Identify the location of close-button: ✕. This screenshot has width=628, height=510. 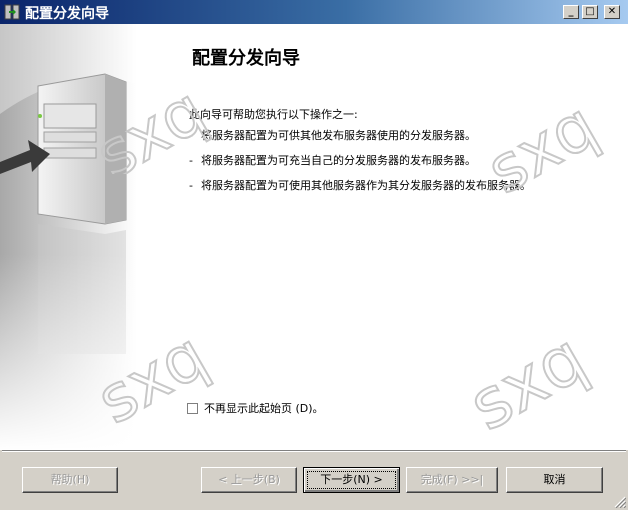
(612, 12).